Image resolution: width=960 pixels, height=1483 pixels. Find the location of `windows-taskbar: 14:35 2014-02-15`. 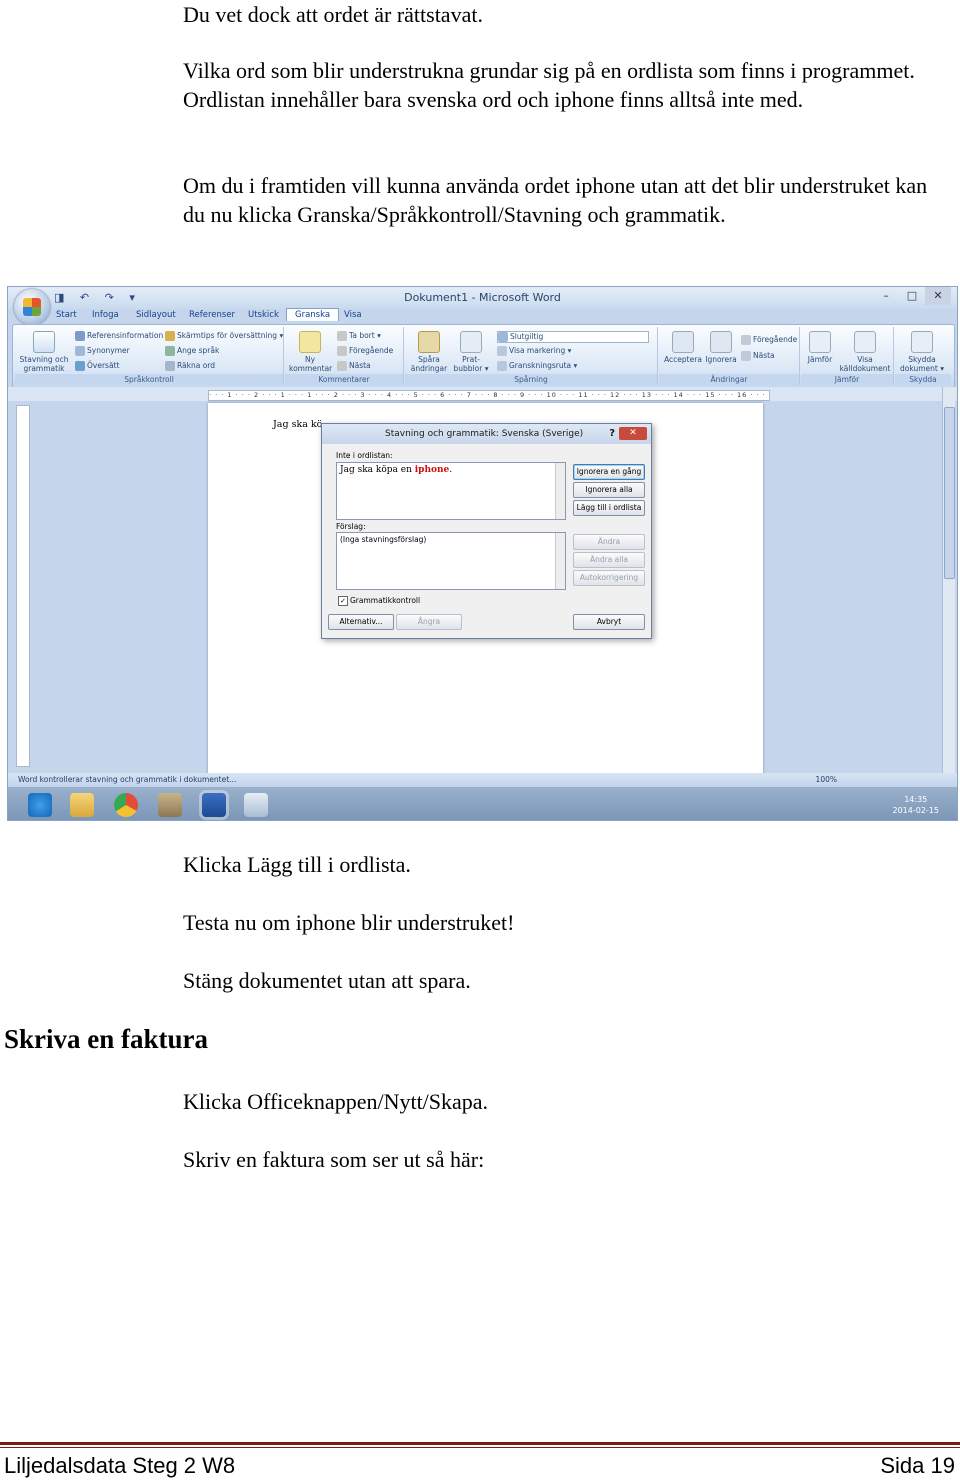

windows-taskbar: 14:35 2014-02-15 is located at coordinates (482, 803).